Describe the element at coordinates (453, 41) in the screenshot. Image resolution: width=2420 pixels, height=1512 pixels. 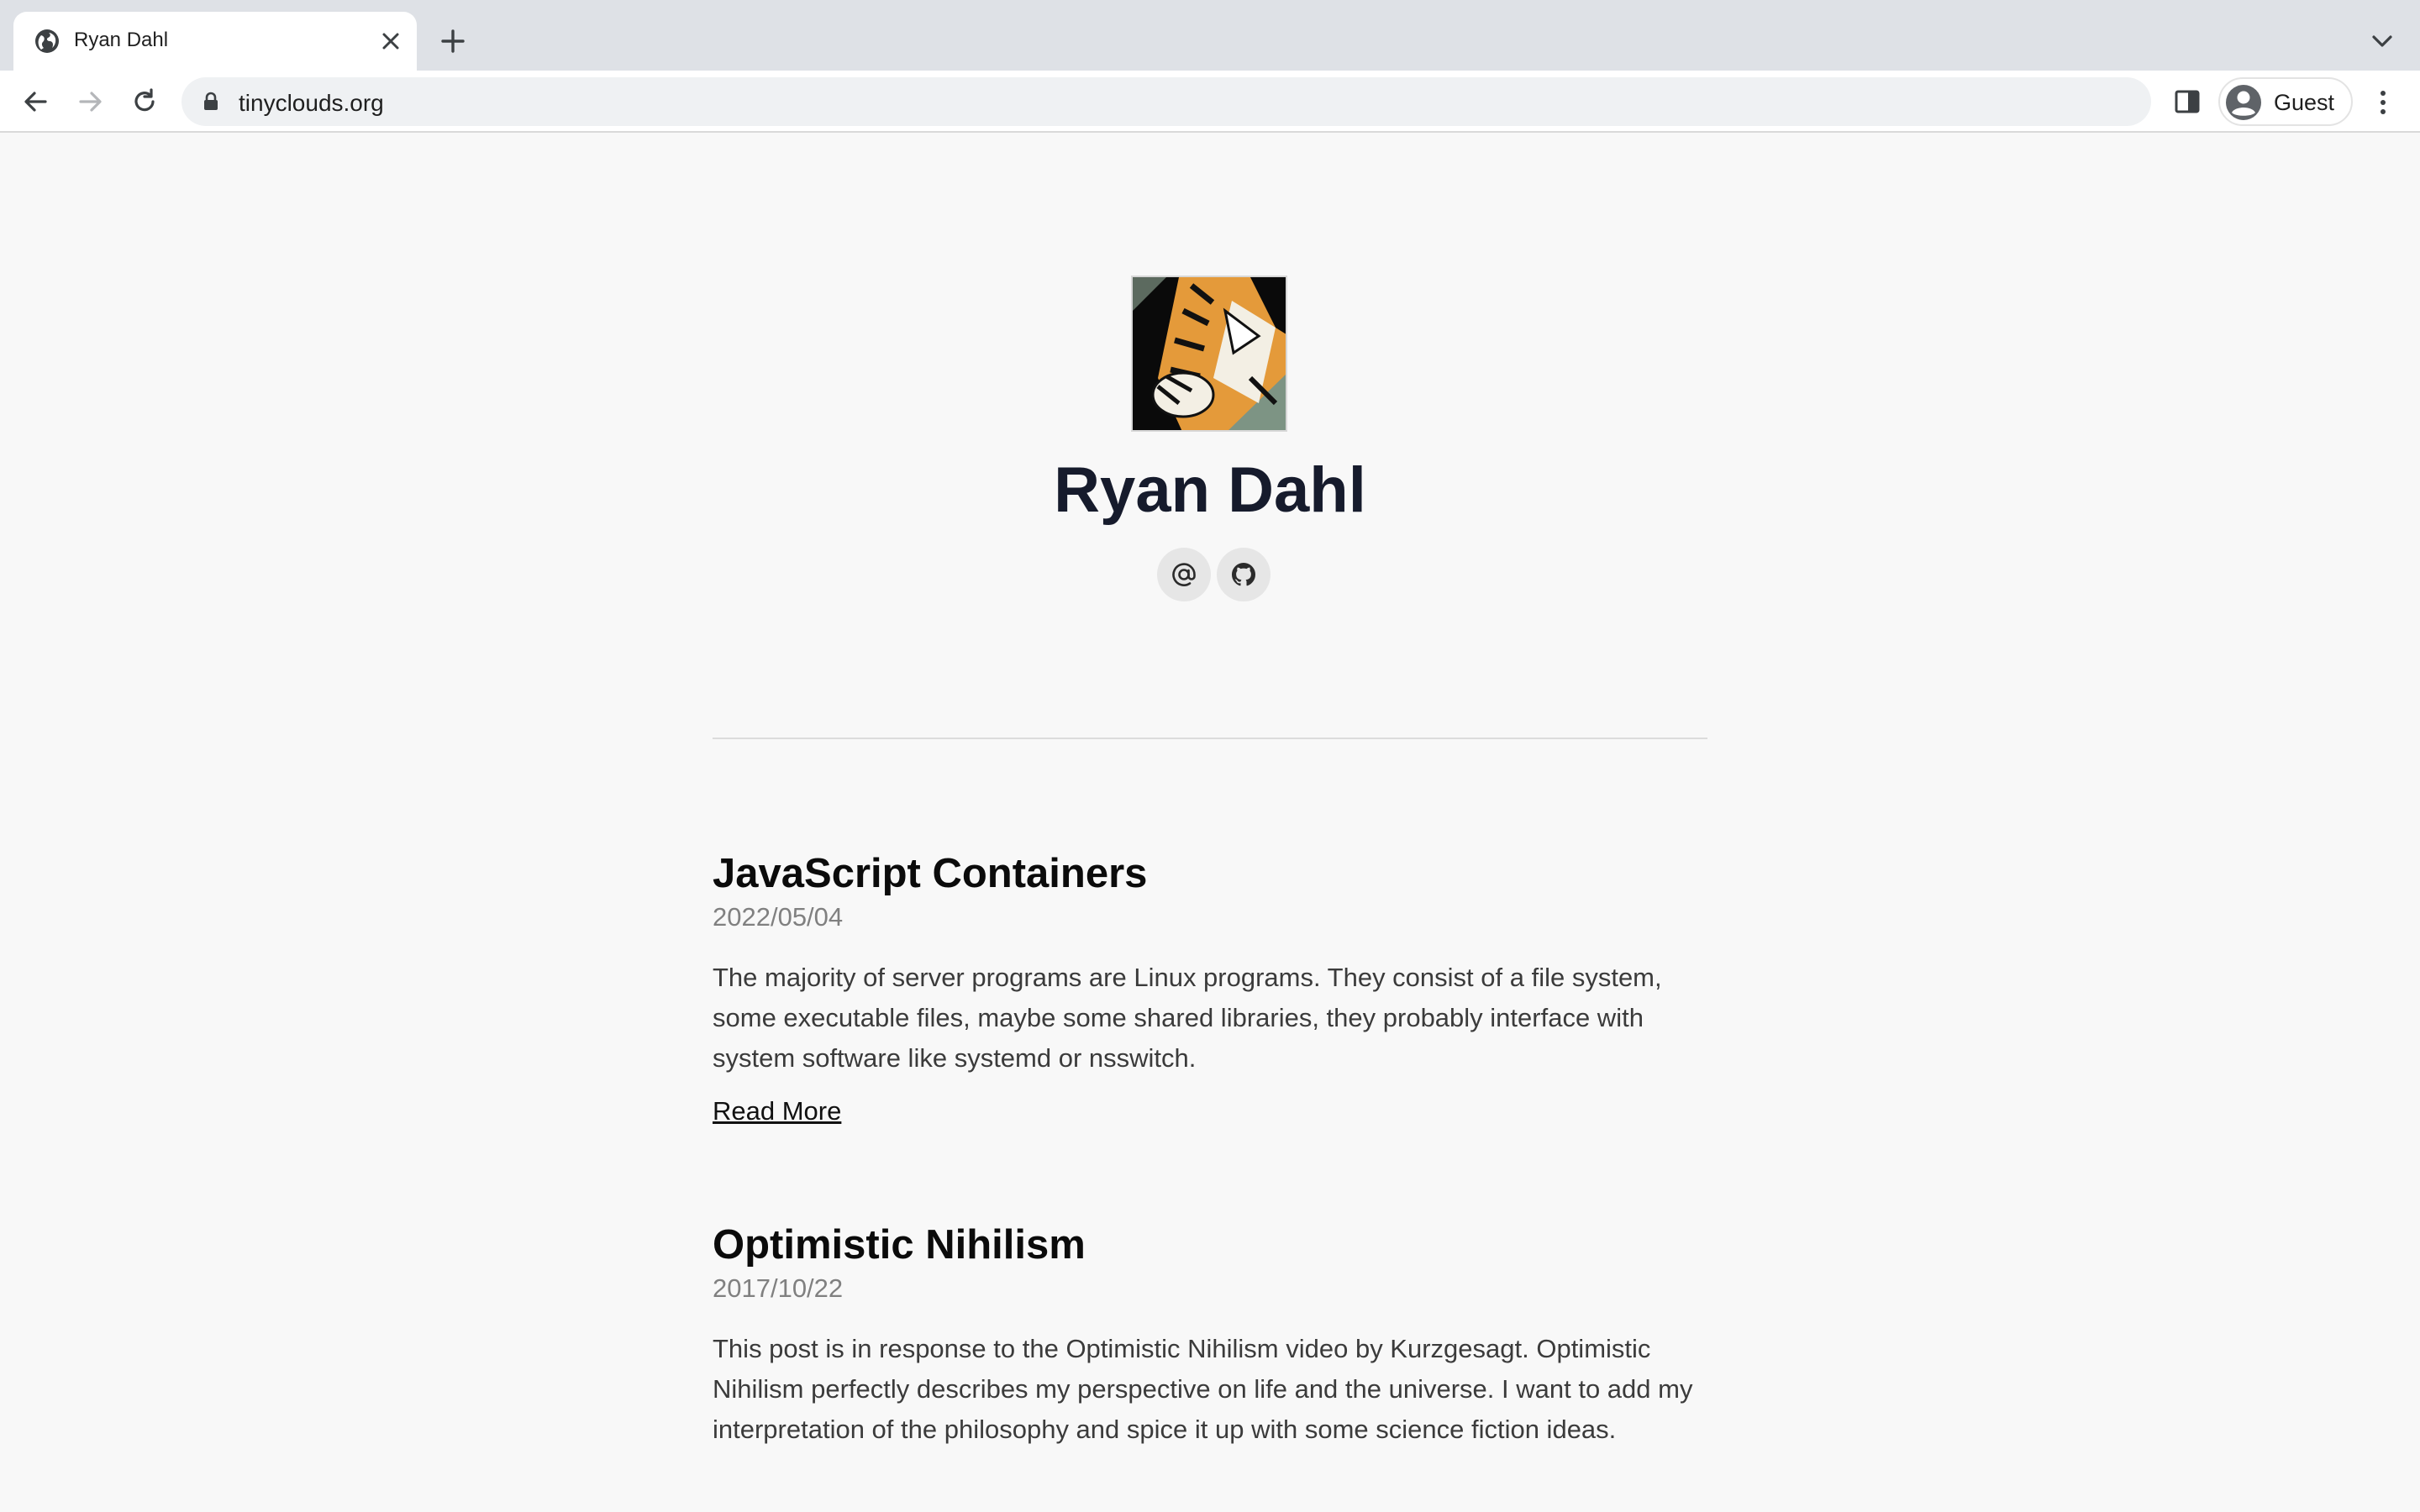
I see `new-tab-icon` at that location.